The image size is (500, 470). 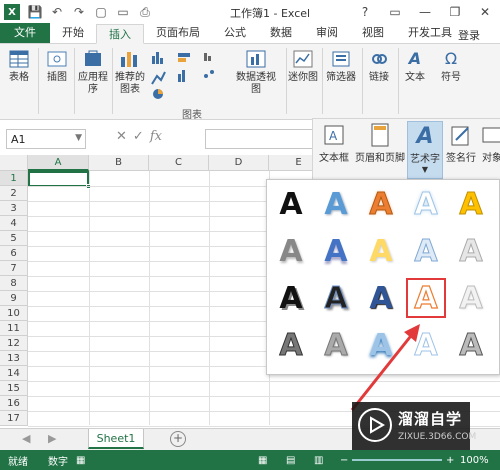 What do you see at coordinates (14, 418) in the screenshot?
I see `row-header: 17` at bounding box center [14, 418].